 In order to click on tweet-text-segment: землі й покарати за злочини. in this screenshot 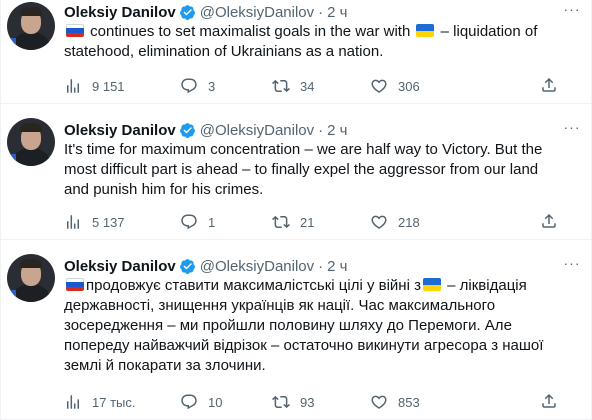, I will do `click(165, 365)`.